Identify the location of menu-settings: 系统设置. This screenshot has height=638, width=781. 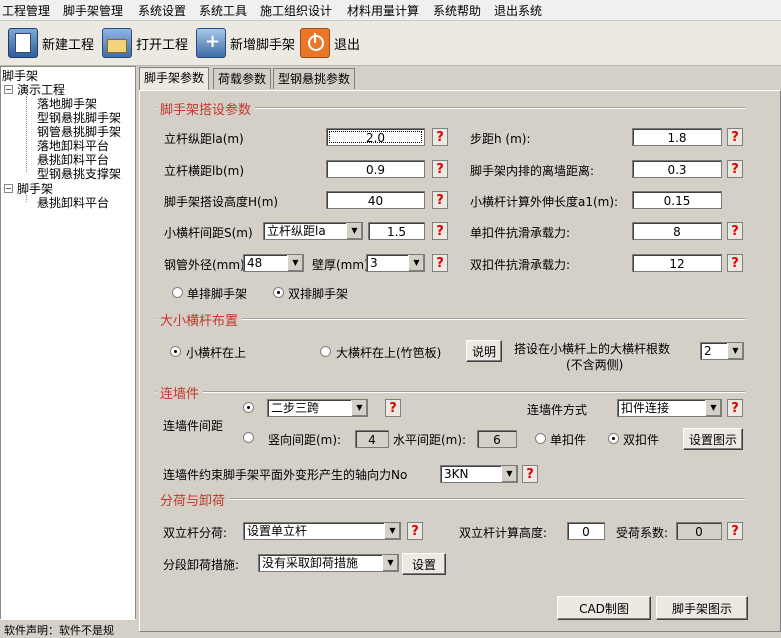
(162, 10).